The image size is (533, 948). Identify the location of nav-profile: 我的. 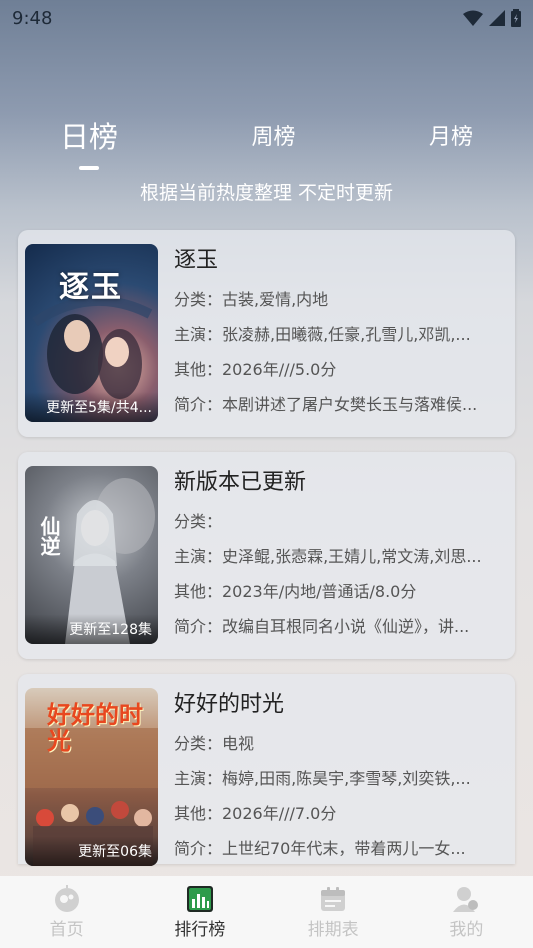
(466, 912).